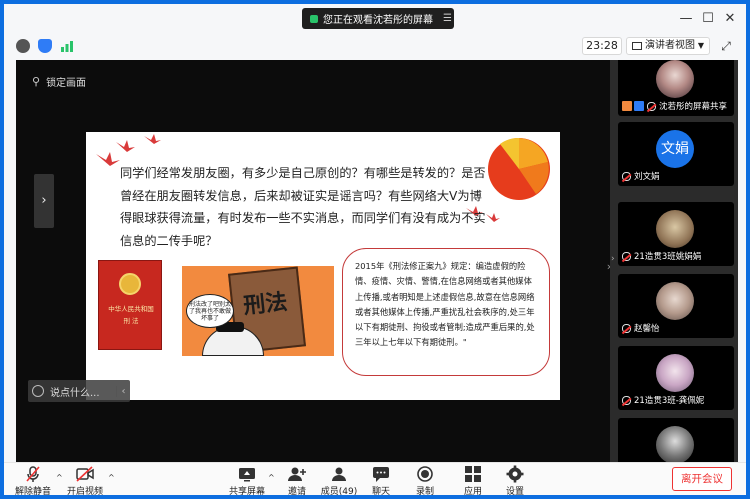 The width and height of the screenshot is (750, 499). What do you see at coordinates (210, 311) in the screenshot?
I see `speech-bubble: 刑法改了吧别太了我再也不敢做坏事了` at bounding box center [210, 311].